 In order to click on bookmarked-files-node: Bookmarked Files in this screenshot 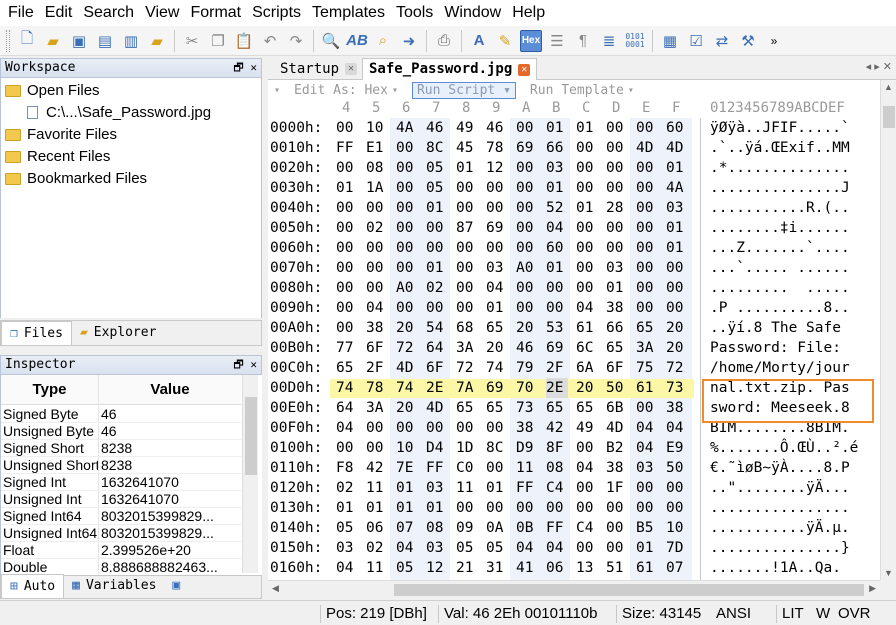, I will do `click(76, 178)`.